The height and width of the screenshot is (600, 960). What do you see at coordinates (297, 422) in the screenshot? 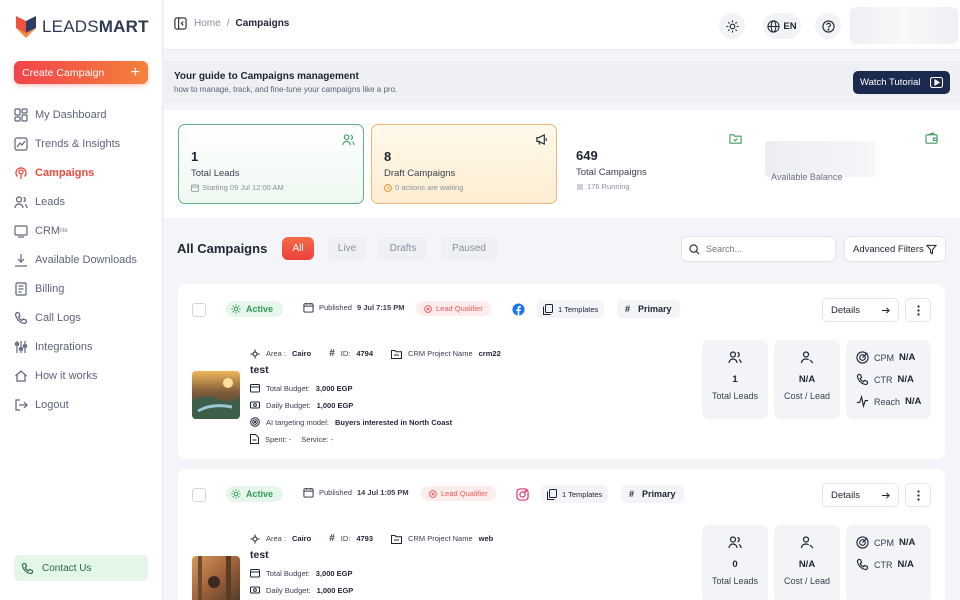
I see `ai-targeting-label: AI targeting model:` at bounding box center [297, 422].